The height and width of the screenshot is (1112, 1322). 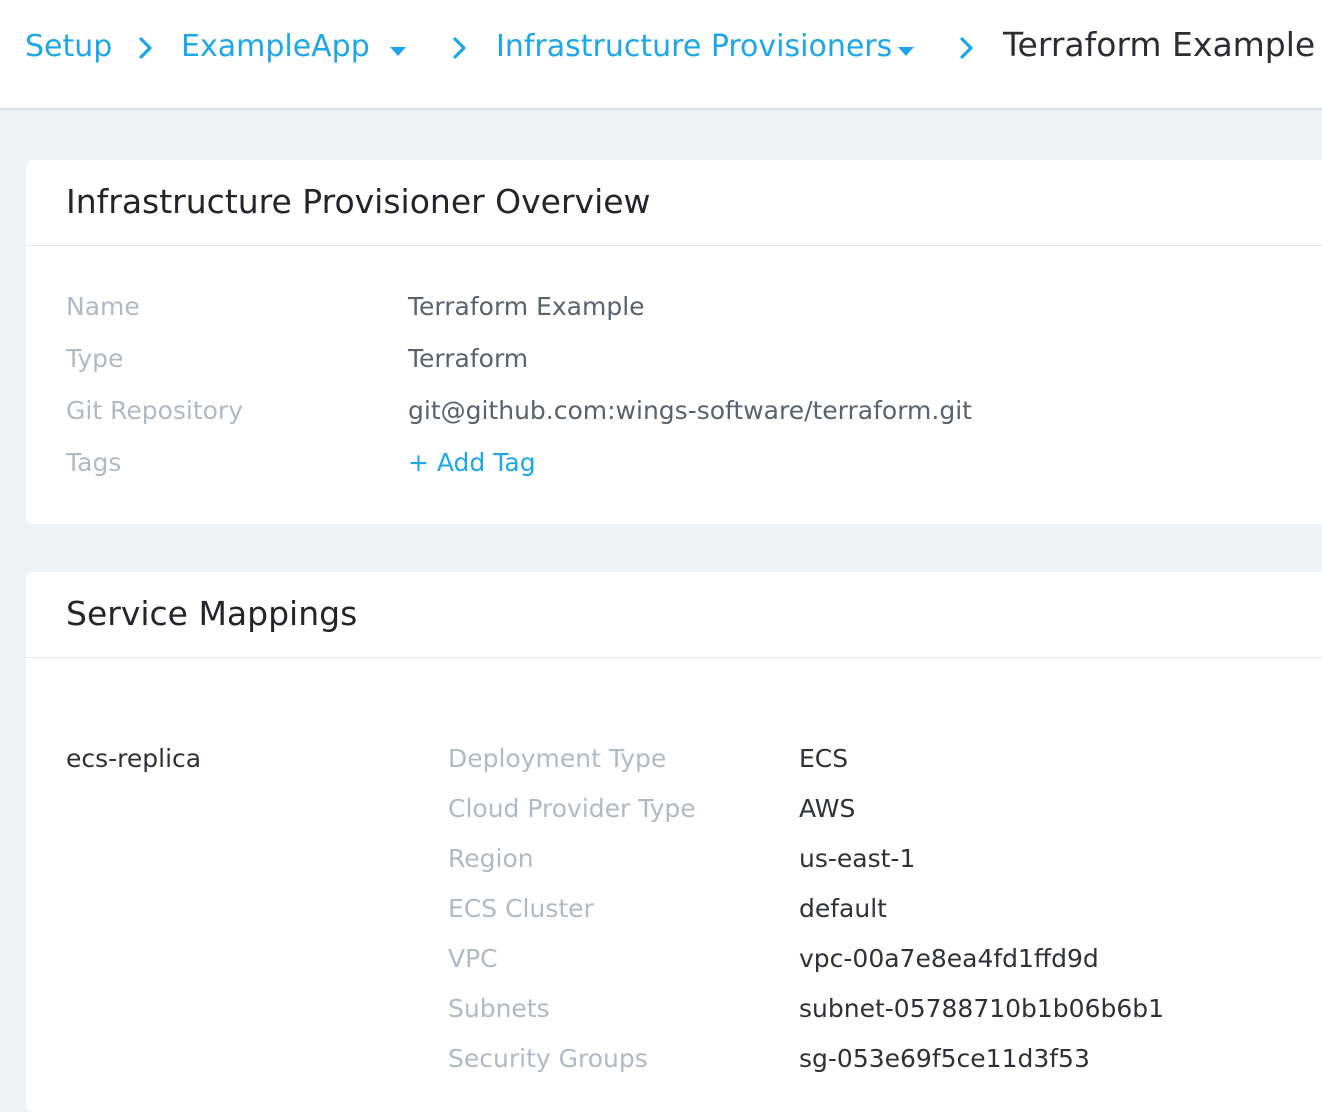 What do you see at coordinates (982, 1008) in the screenshot?
I see `mapping-value-subnets: subnet-05788710b1b06b6b1` at bounding box center [982, 1008].